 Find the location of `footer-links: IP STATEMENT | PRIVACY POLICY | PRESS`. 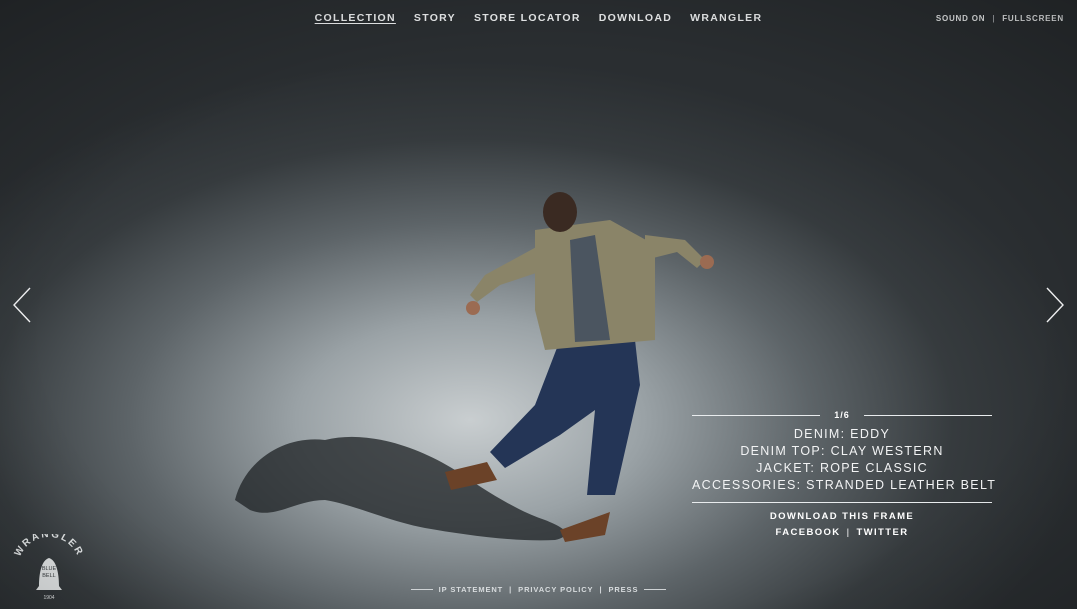

footer-links: IP STATEMENT | PRIVACY POLICY | PRESS is located at coordinates (538, 589).